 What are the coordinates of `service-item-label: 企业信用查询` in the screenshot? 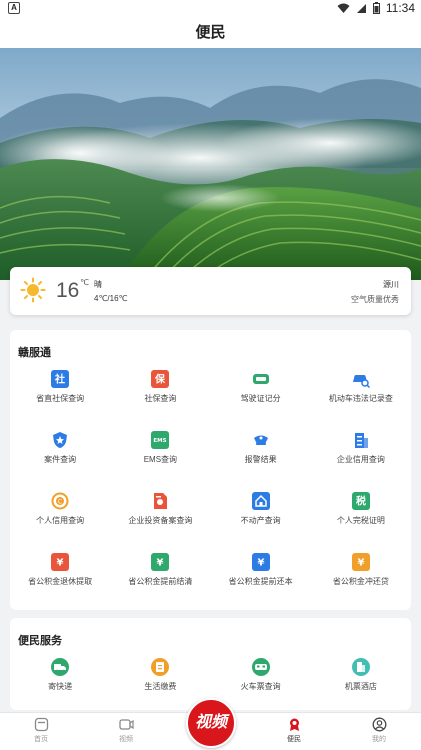 It's located at (360, 459).